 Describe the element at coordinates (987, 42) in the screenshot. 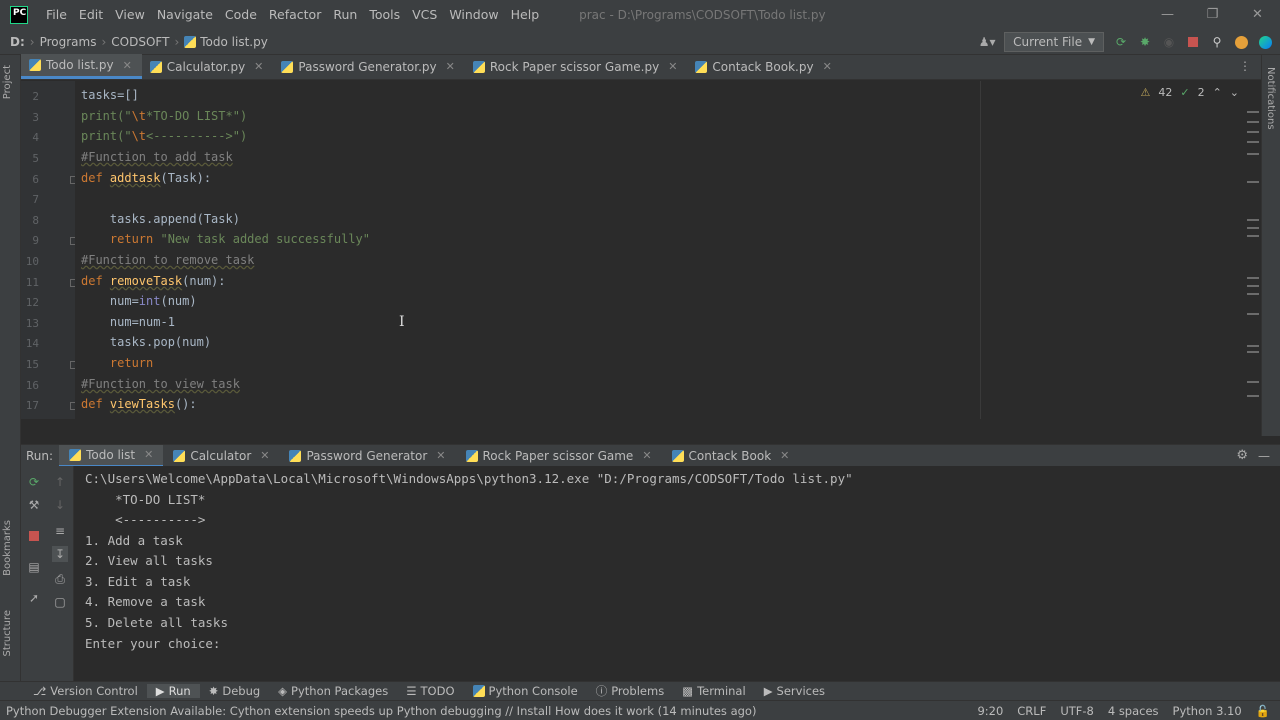

I see `user-icon: ♟▾` at that location.